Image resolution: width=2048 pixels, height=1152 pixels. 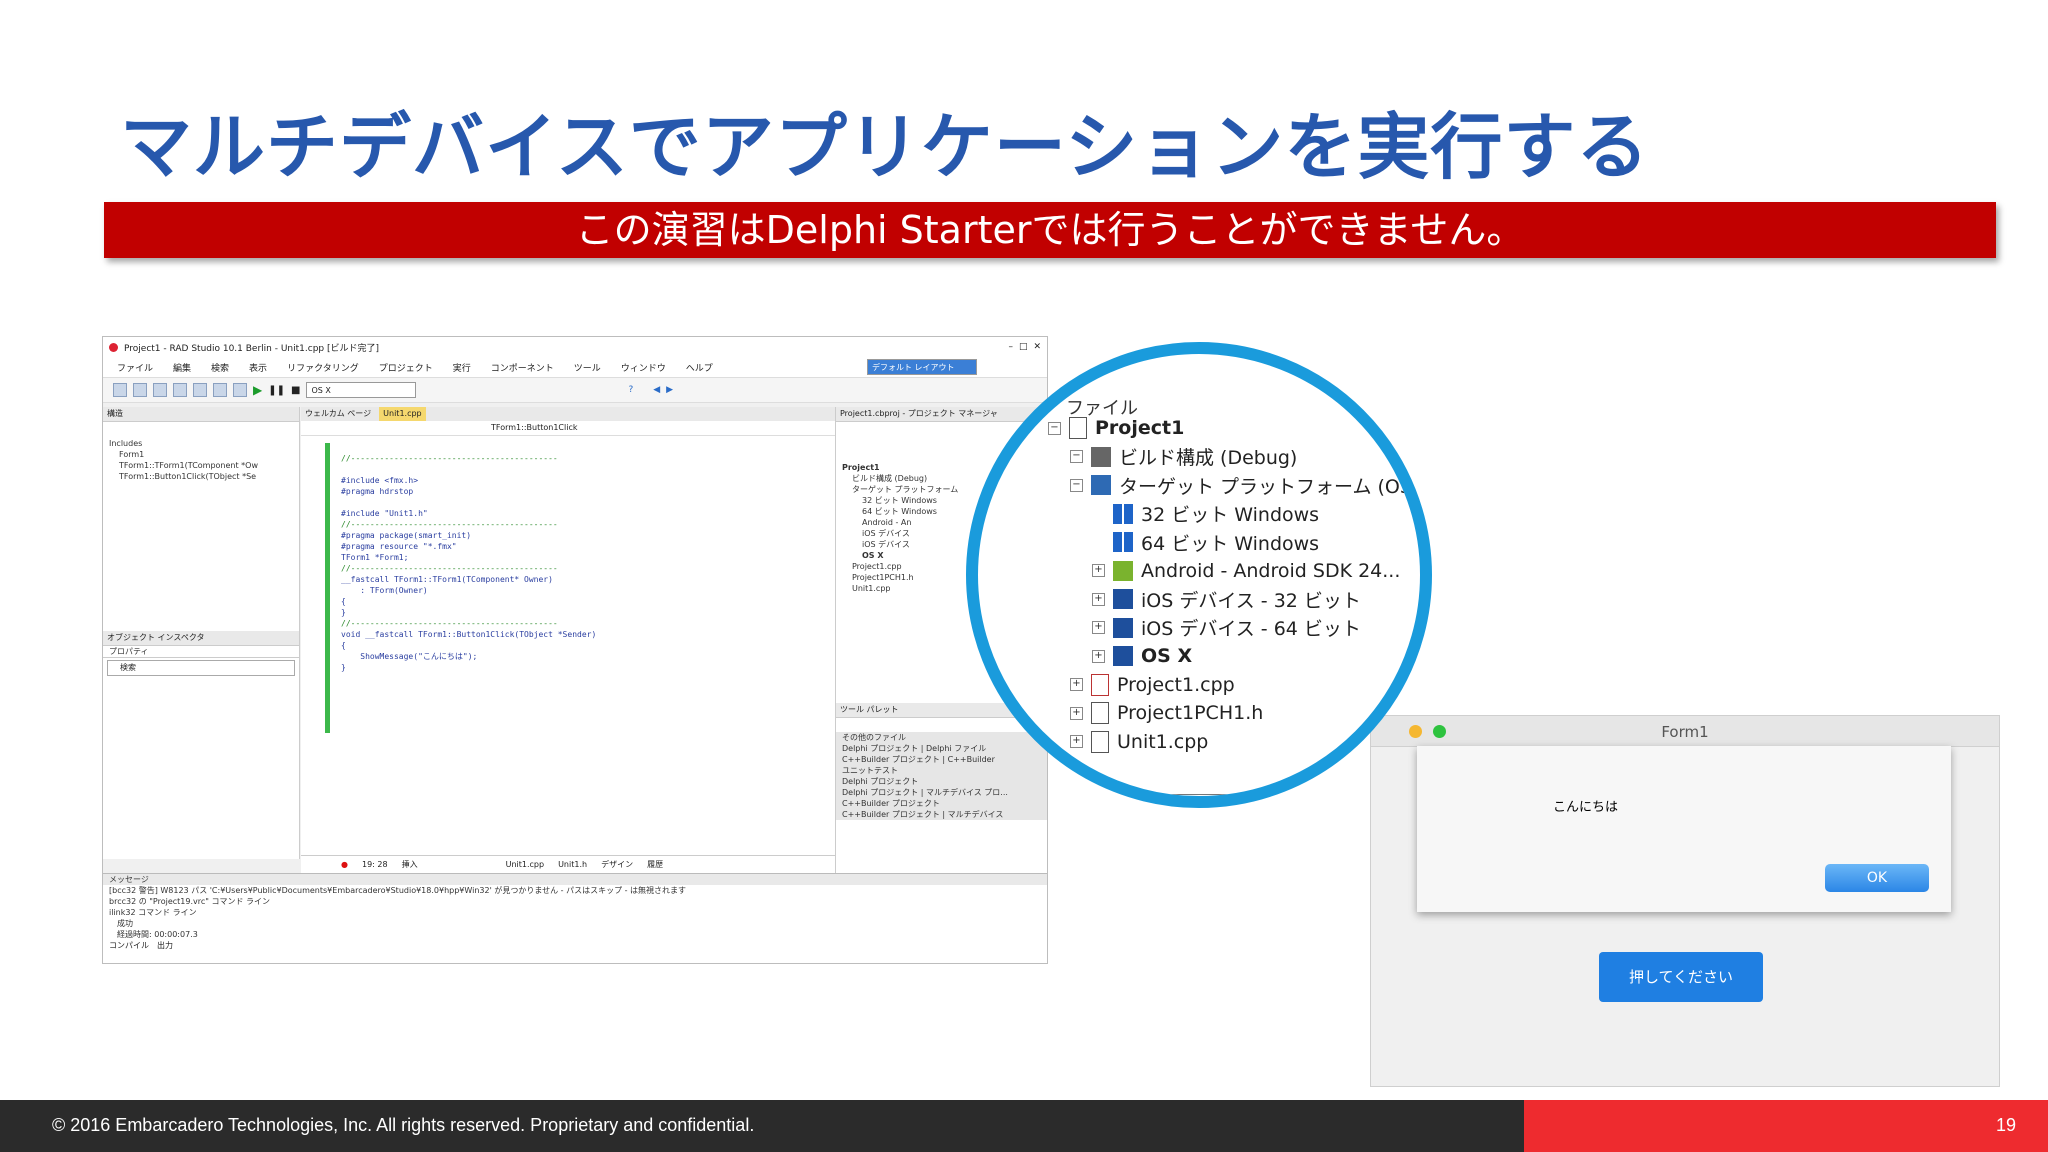 I want to click on zoom-tree-item: − Project1, so click(x=1234, y=428).